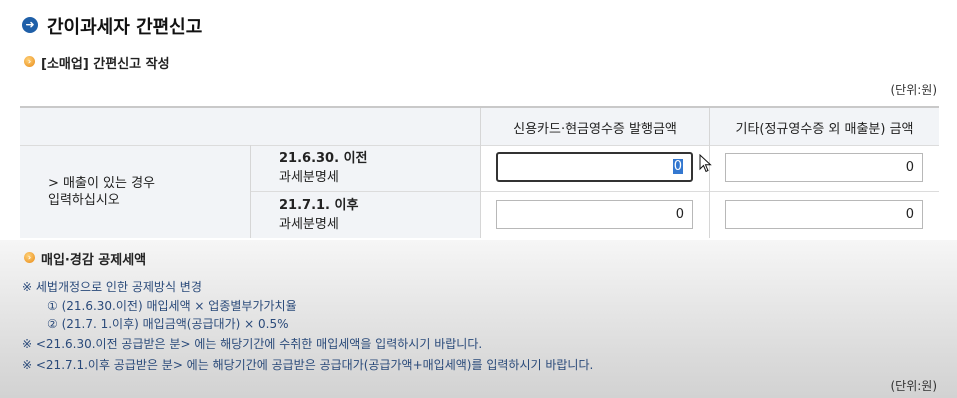  What do you see at coordinates (105, 64) in the screenshot?
I see `section-label: [소매업] 간편신고 작성` at bounding box center [105, 64].